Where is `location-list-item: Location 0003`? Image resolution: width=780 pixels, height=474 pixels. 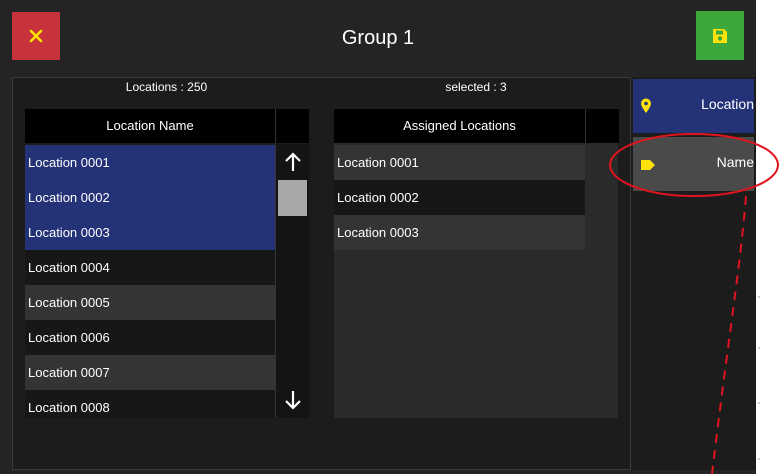 location-list-item: Location 0003 is located at coordinates (150, 232).